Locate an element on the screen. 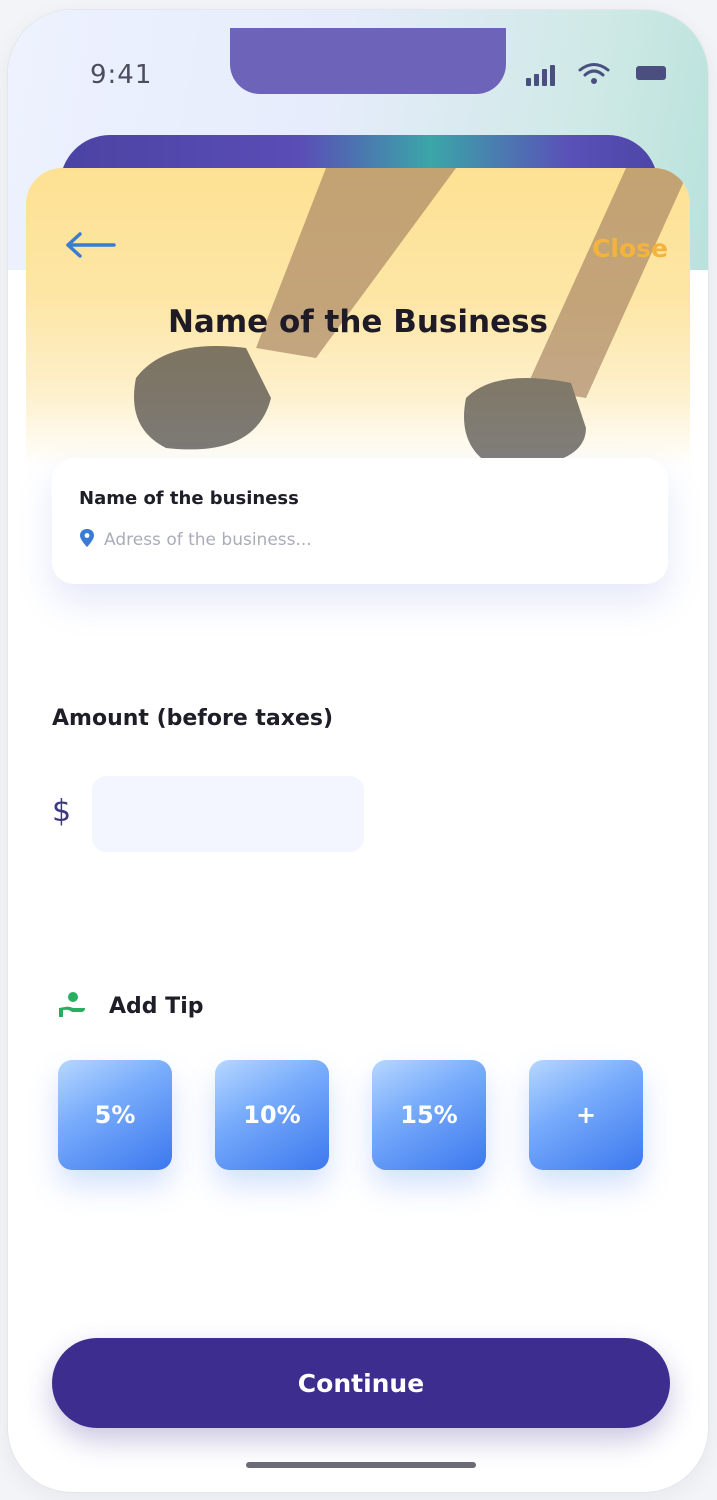 Image resolution: width=717 pixels, height=1500 pixels. add-tip-label: Add Tip is located at coordinates (156, 1006).